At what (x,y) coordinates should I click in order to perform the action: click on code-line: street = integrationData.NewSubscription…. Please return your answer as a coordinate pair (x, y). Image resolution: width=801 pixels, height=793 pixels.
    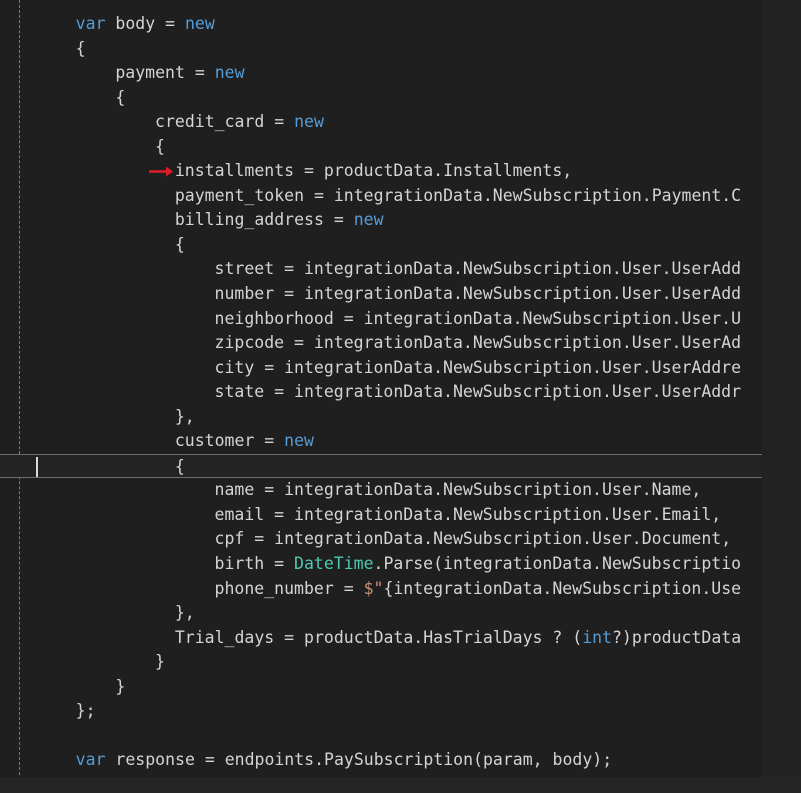
    Looking at the image, I should click on (381, 269).